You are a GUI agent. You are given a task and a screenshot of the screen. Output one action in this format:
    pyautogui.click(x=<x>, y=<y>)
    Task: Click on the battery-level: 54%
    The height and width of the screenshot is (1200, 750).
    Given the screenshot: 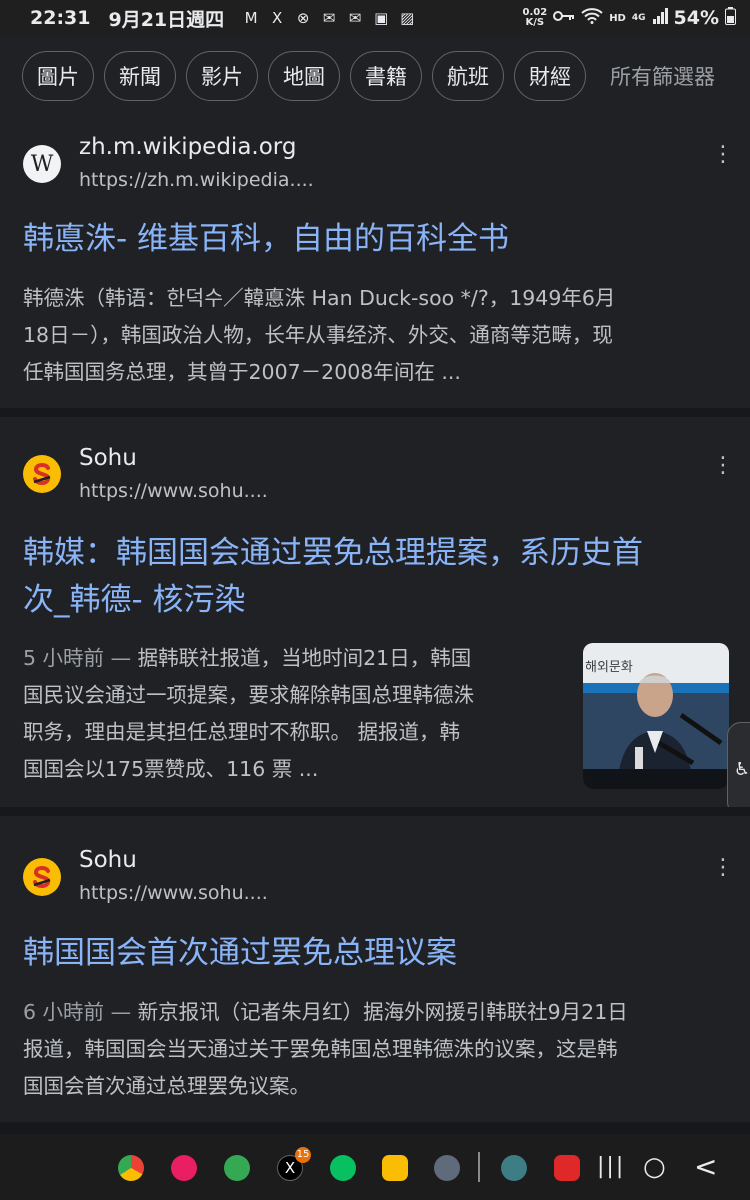 What is the action you would take?
    pyautogui.click(x=696, y=18)
    